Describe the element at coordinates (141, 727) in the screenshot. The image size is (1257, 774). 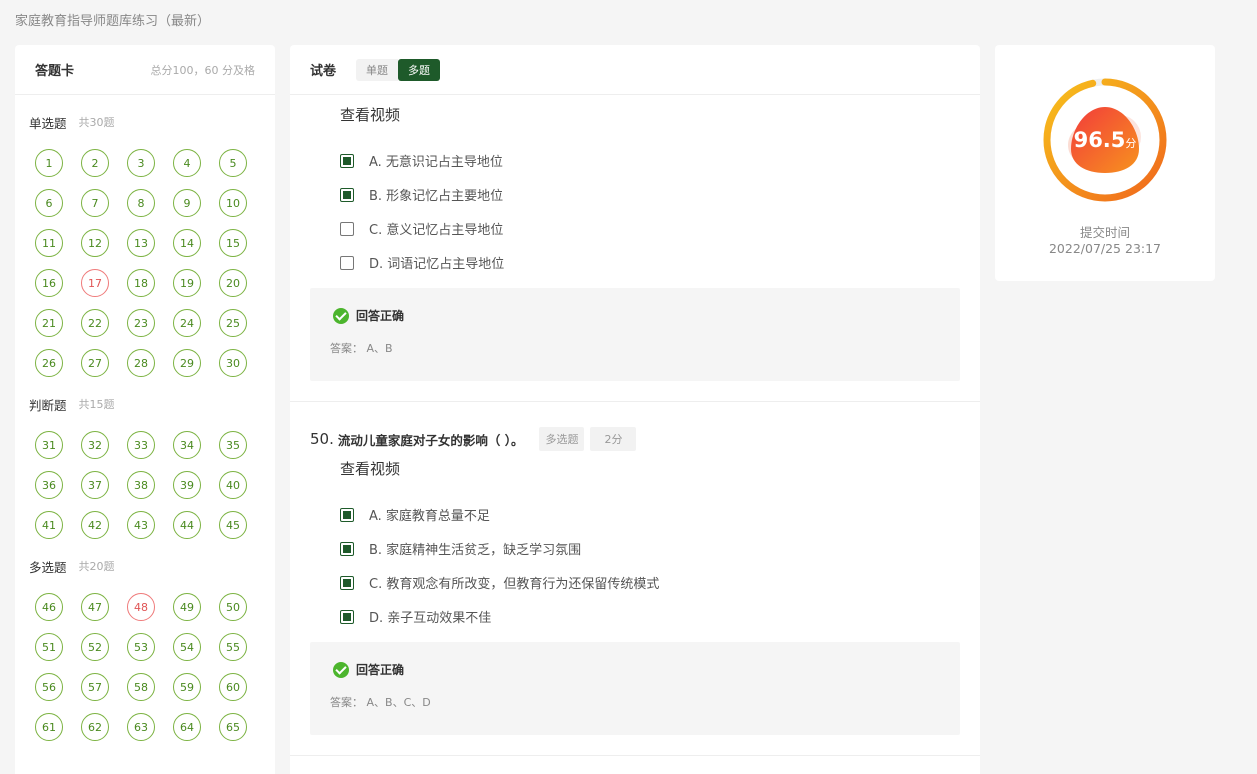
I see `question-number-button: 63` at that location.